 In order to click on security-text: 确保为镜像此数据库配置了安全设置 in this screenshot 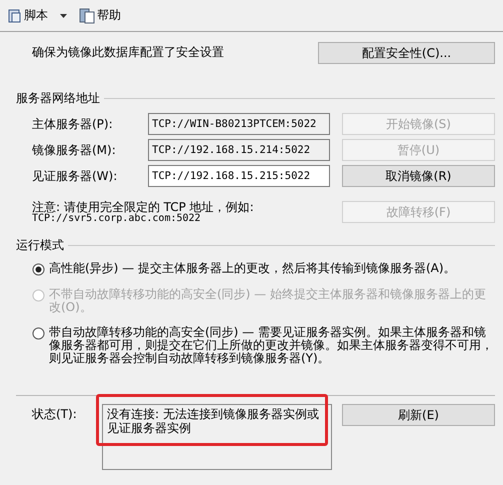, I will do `click(128, 52)`.